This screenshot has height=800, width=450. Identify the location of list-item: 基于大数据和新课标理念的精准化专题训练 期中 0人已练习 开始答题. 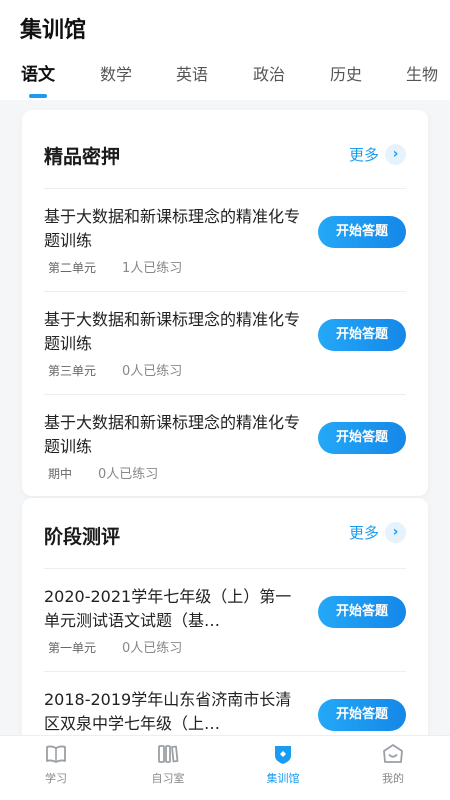
(225, 445).